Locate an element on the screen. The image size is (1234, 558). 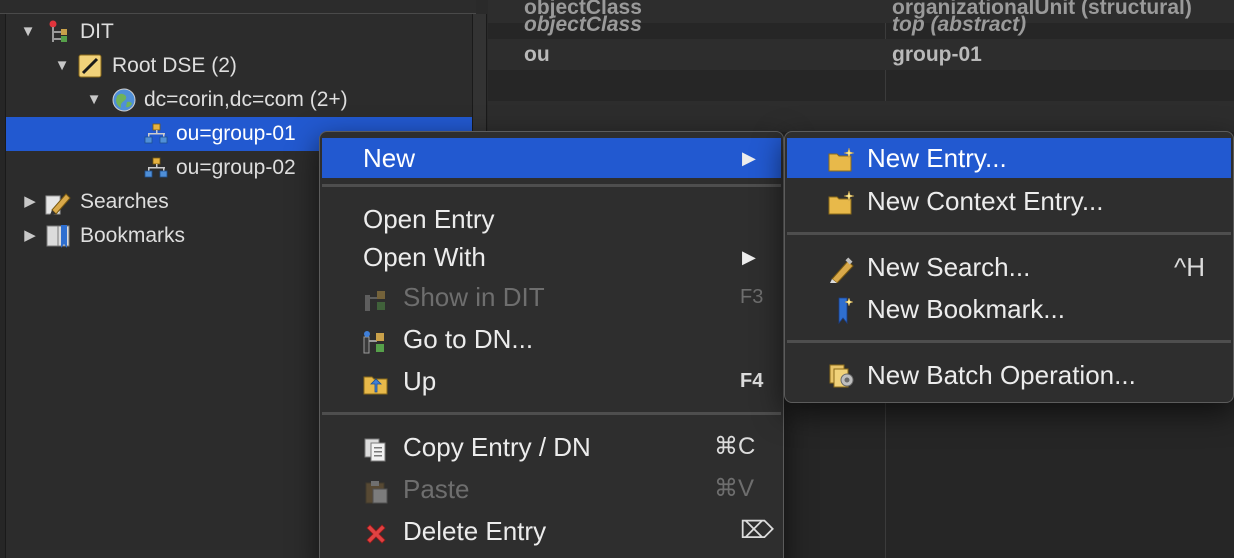
attribute-value: top (abstract) is located at coordinates (959, 24).